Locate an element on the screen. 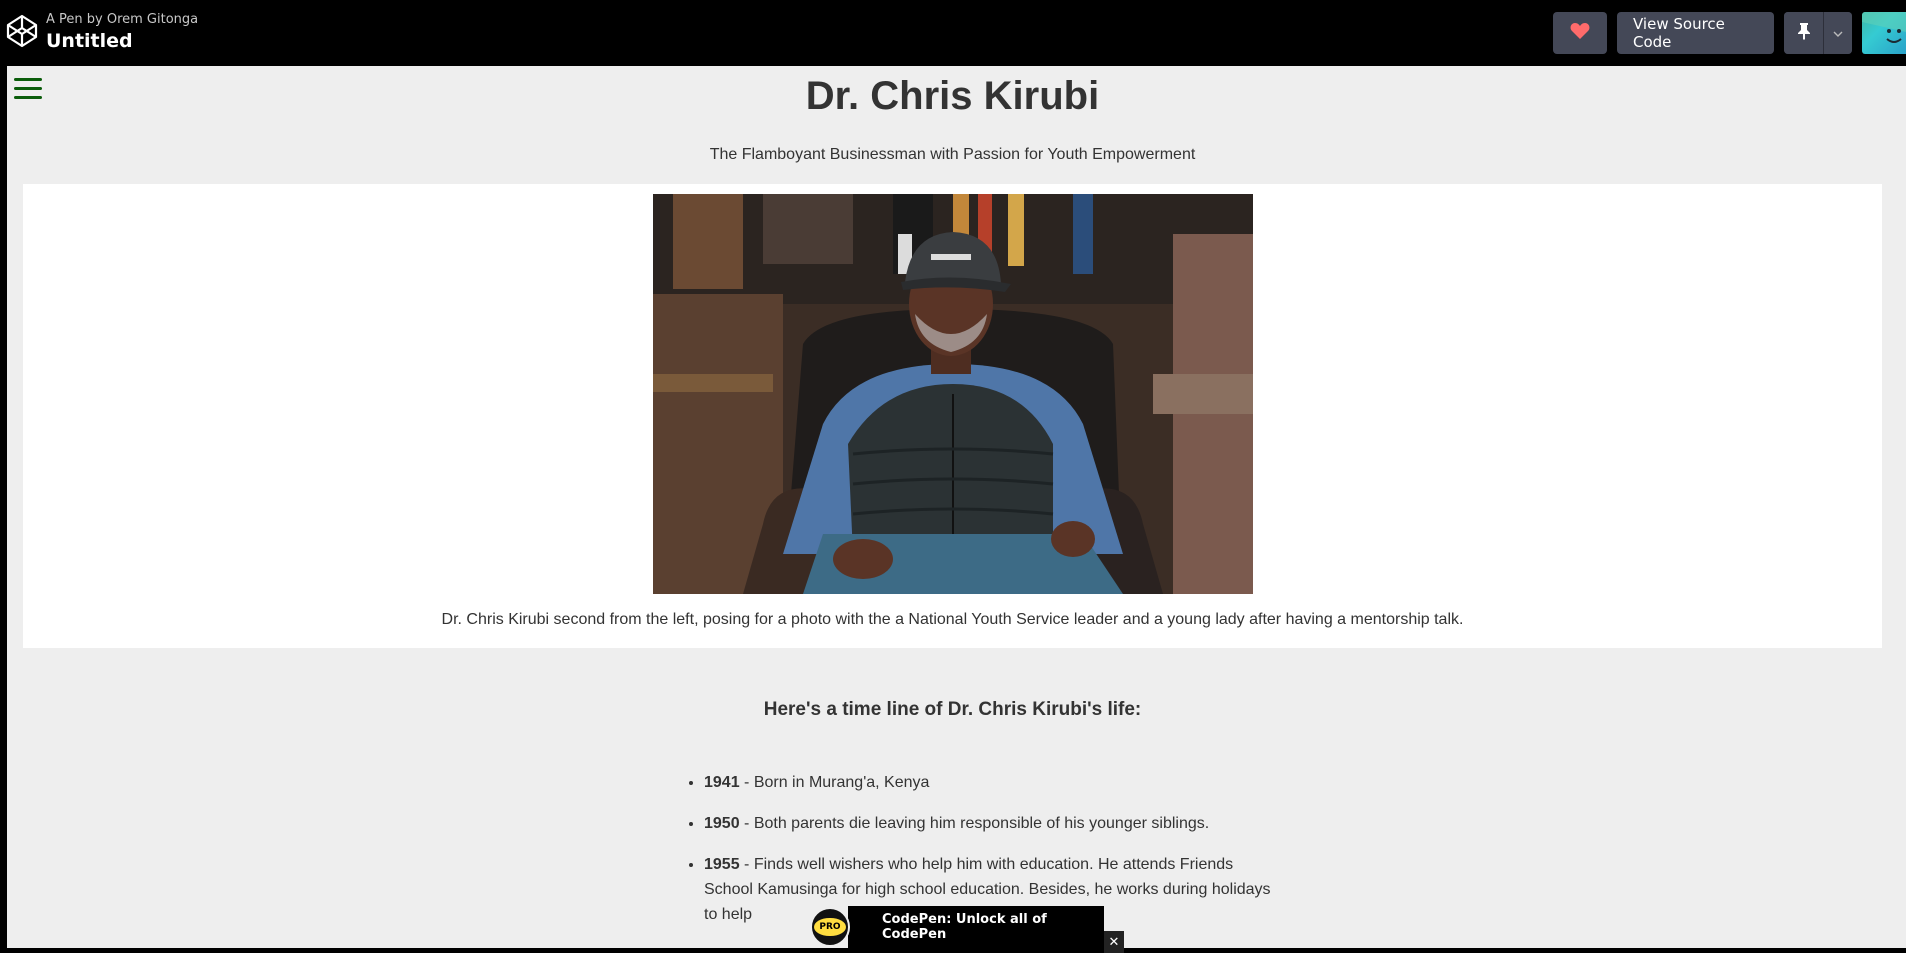 Image resolution: width=1906 pixels, height=953 pixels. pin-button-group is located at coordinates (1818, 33).